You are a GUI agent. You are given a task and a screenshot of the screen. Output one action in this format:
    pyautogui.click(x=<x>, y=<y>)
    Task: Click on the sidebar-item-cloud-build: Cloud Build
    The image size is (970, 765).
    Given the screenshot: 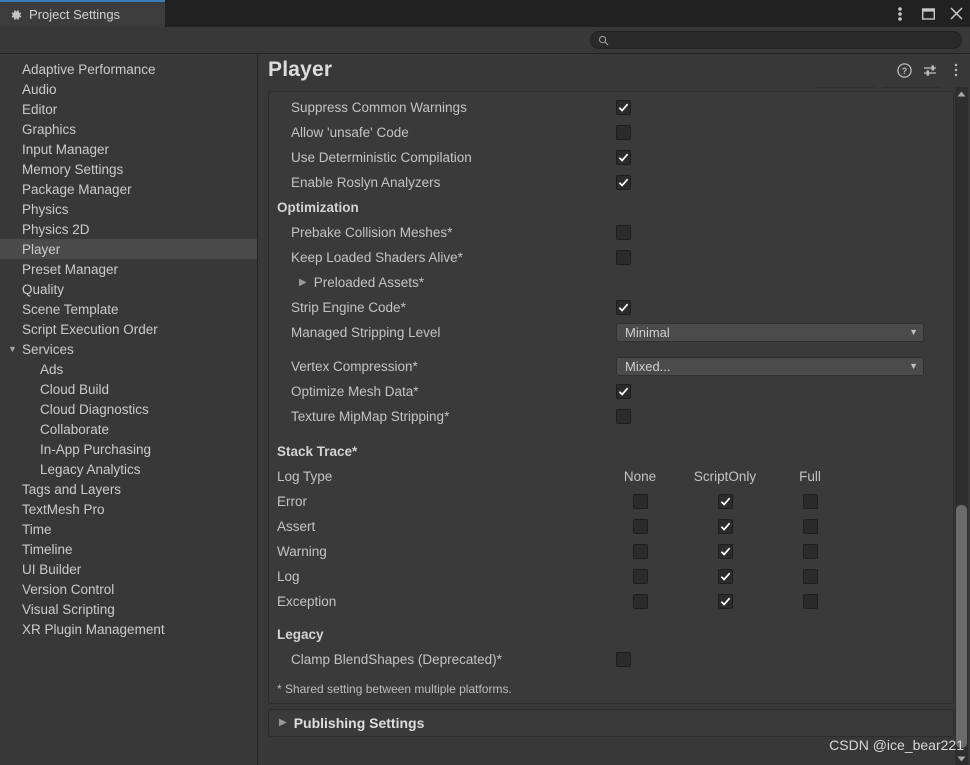 What is the action you would take?
    pyautogui.click(x=128, y=389)
    